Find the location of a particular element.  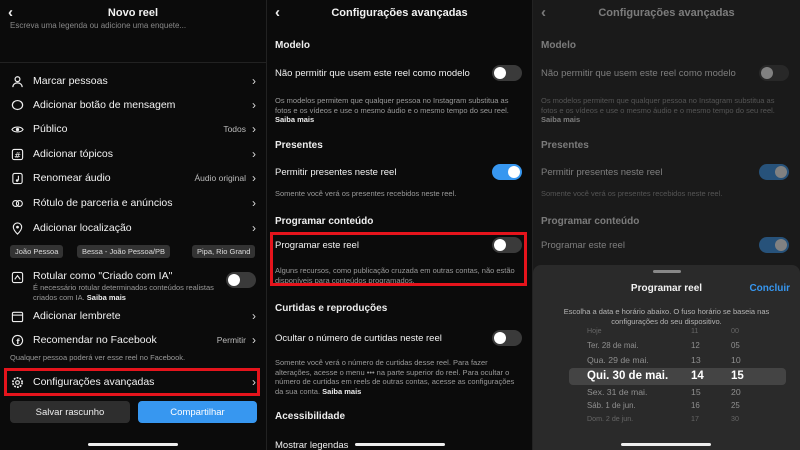

ai-label-toggle is located at coordinates (241, 280).